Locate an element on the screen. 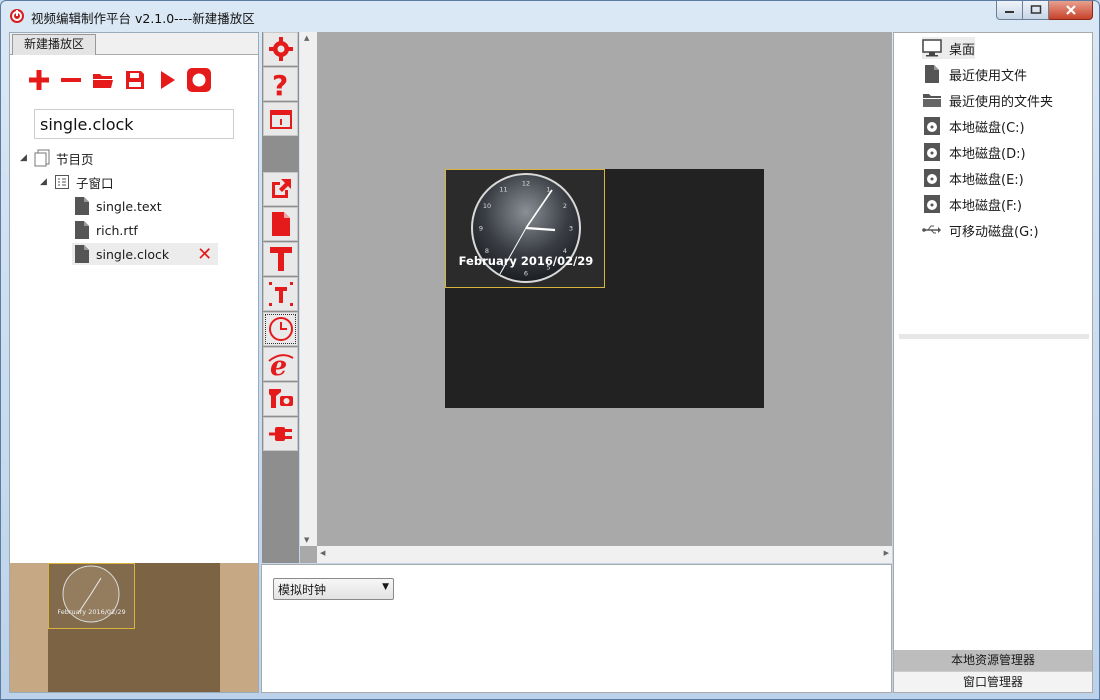 This screenshot has width=1100, height=700. title-bar: 视频编辑制作平台 v2.1.0----新建播放区 is located at coordinates (550, 16).